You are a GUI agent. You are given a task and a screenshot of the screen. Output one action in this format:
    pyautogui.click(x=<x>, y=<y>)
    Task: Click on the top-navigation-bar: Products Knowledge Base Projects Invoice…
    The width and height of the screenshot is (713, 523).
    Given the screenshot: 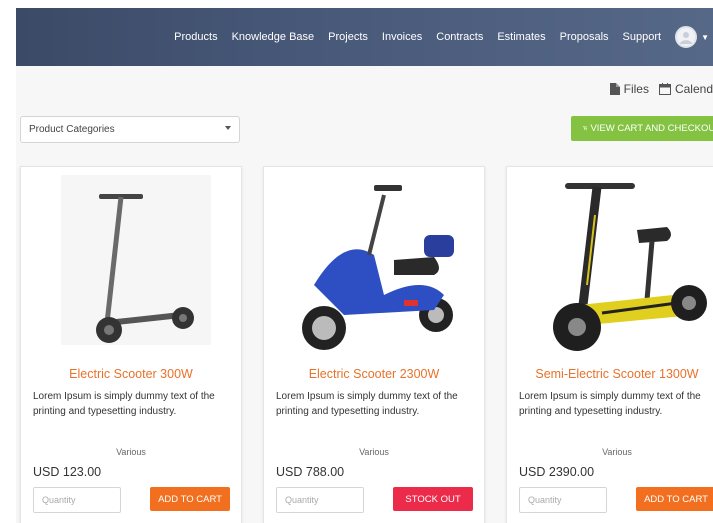 What is the action you would take?
    pyautogui.click(x=364, y=37)
    